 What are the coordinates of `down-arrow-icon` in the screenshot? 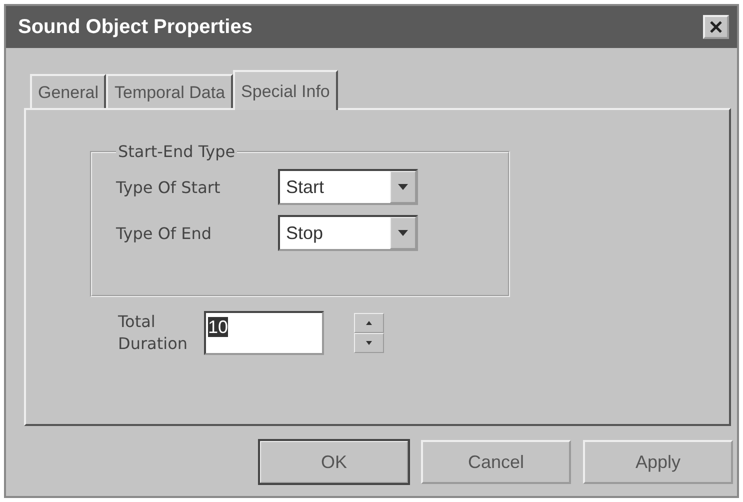 It's located at (369, 343).